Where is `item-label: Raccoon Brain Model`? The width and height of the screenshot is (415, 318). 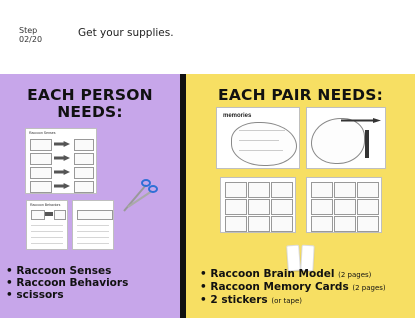 item-label: Raccoon Brain Model is located at coordinates (272, 274).